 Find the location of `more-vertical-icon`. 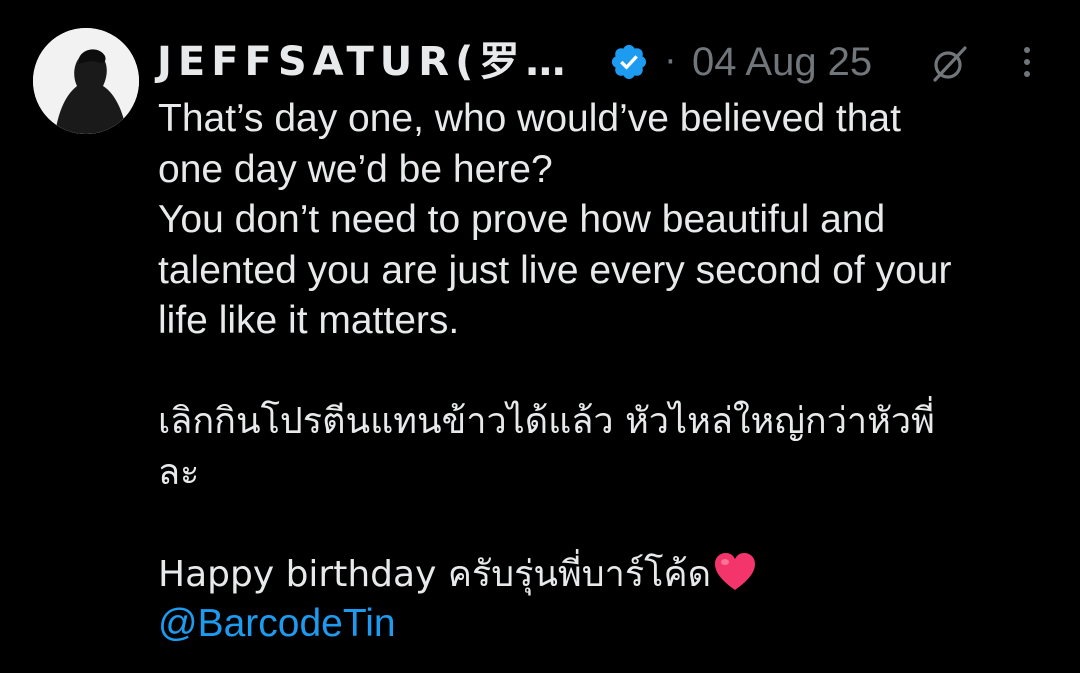

more-vertical-icon is located at coordinates (1027, 62).